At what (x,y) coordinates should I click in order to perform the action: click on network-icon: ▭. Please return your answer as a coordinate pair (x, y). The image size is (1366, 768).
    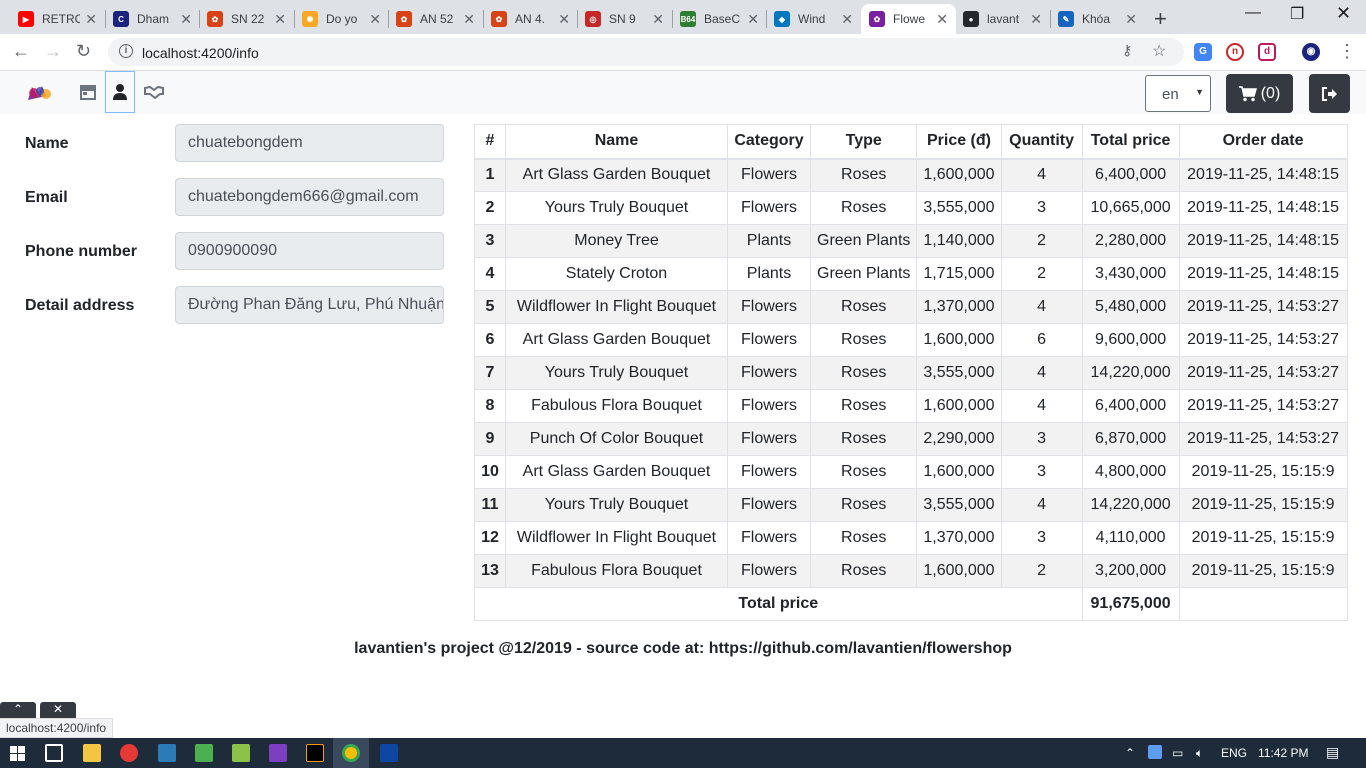
    Looking at the image, I should click on (1177, 753).